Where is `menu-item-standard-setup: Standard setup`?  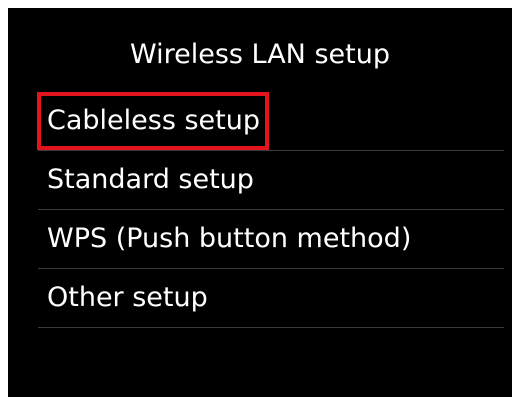
menu-item-standard-setup: Standard setup is located at coordinates (271, 180).